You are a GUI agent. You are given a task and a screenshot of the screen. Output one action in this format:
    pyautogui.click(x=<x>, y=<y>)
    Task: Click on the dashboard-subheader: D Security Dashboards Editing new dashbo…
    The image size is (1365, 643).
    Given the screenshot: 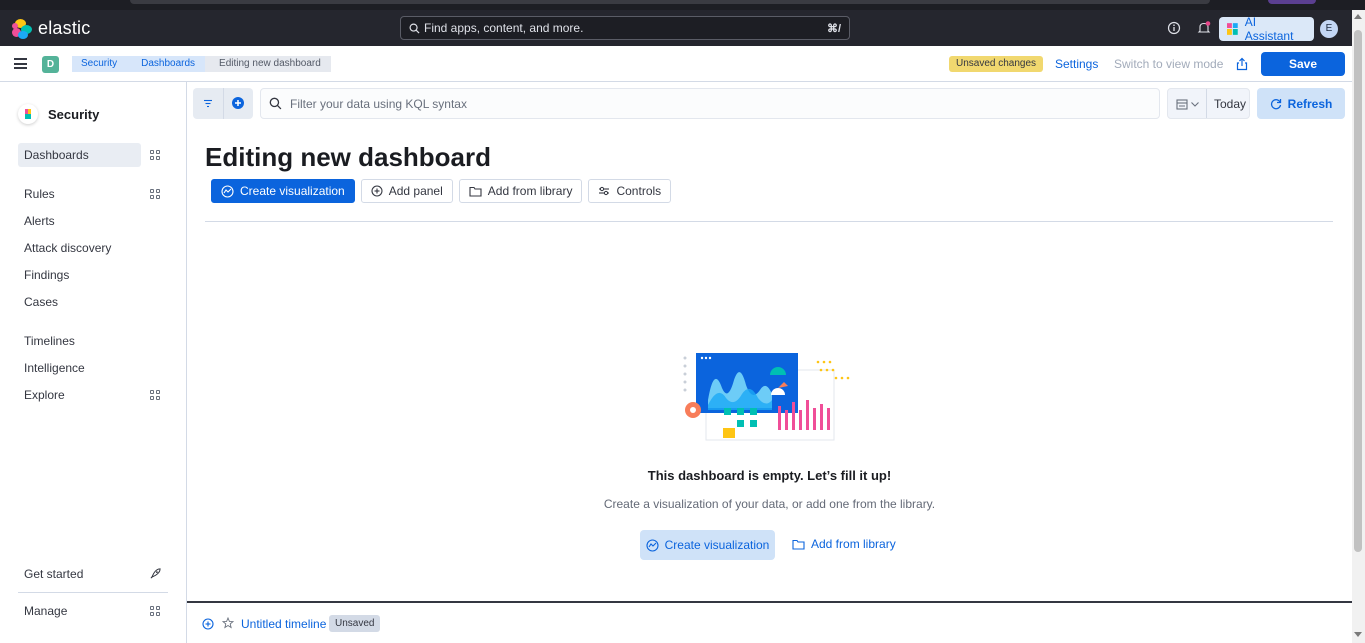 What is the action you would take?
    pyautogui.click(x=676, y=64)
    